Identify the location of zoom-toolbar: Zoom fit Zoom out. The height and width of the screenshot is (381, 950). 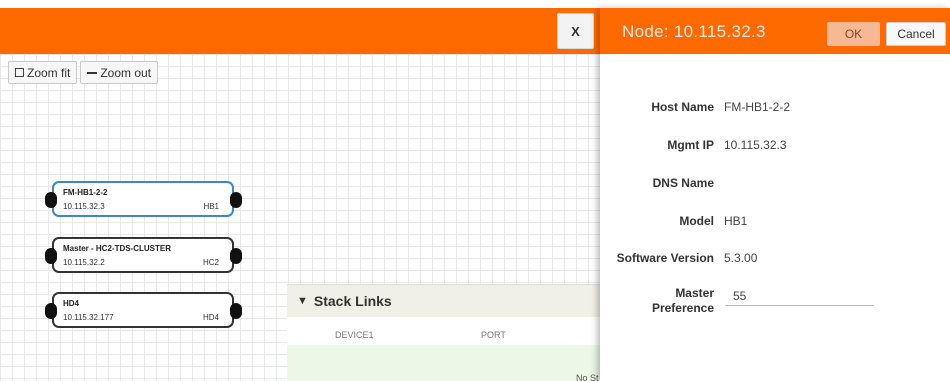
(83, 72).